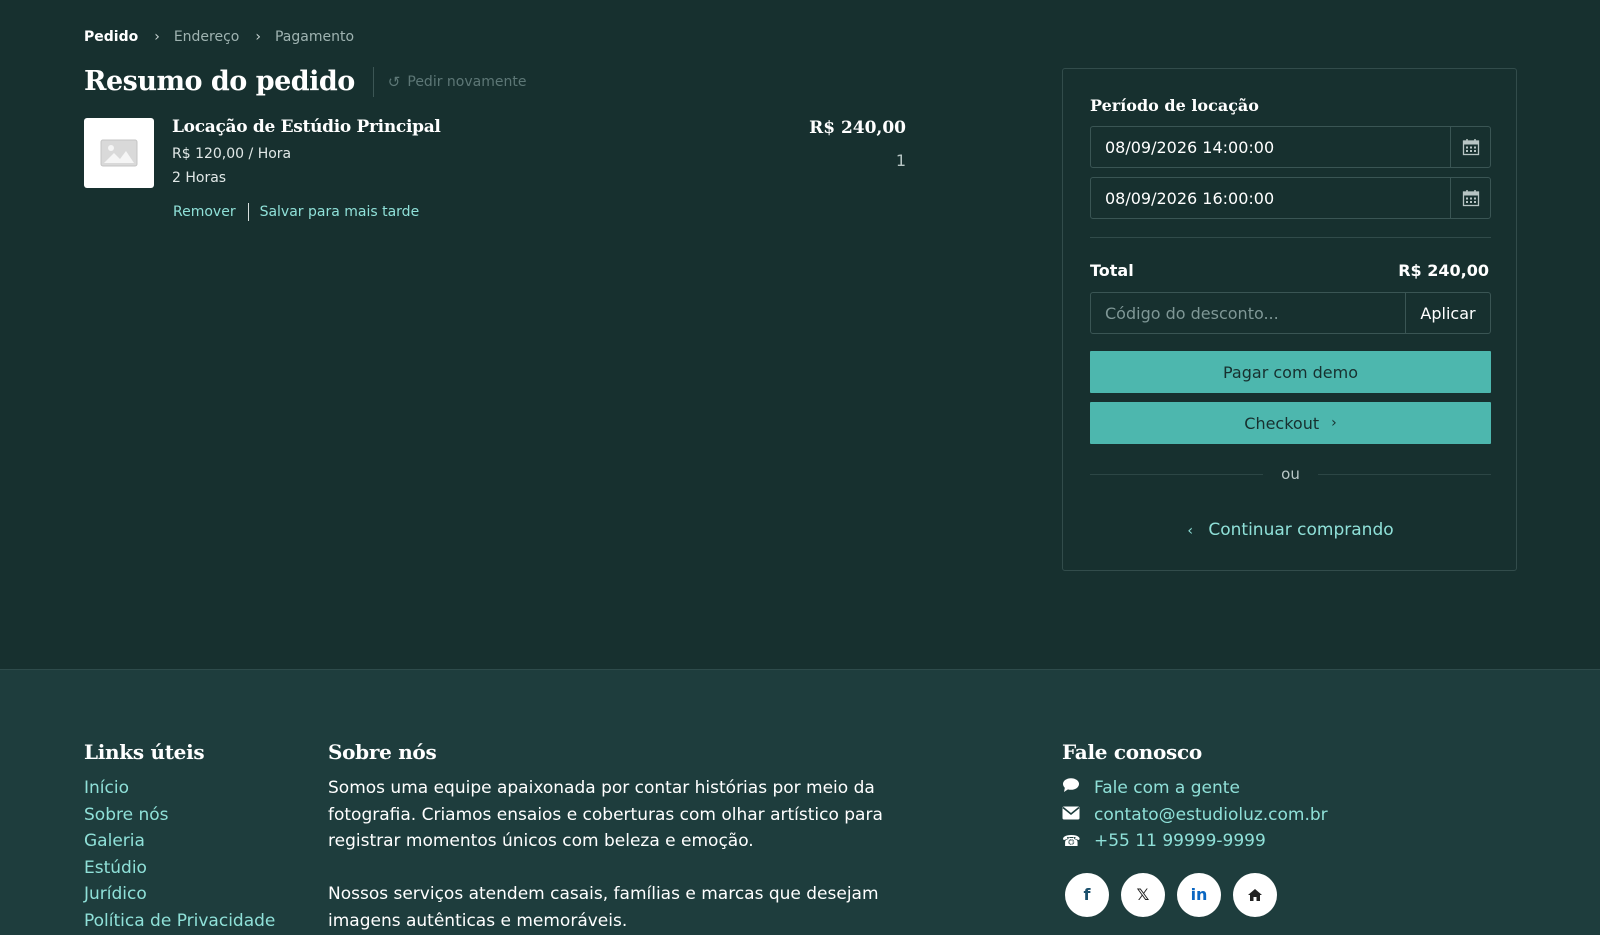 The height and width of the screenshot is (935, 1600). I want to click on social-links: f 𝕏 in, so click(1196, 894).